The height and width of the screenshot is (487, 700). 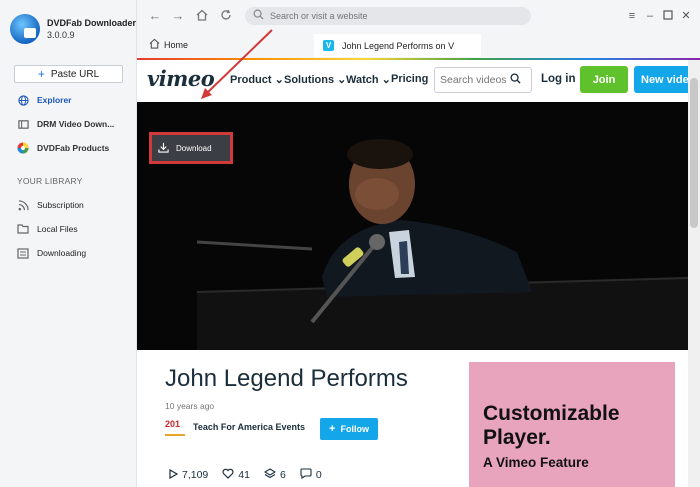 What do you see at coordinates (551, 425) in the screenshot?
I see `ad-title: Customizable Player.` at bounding box center [551, 425].